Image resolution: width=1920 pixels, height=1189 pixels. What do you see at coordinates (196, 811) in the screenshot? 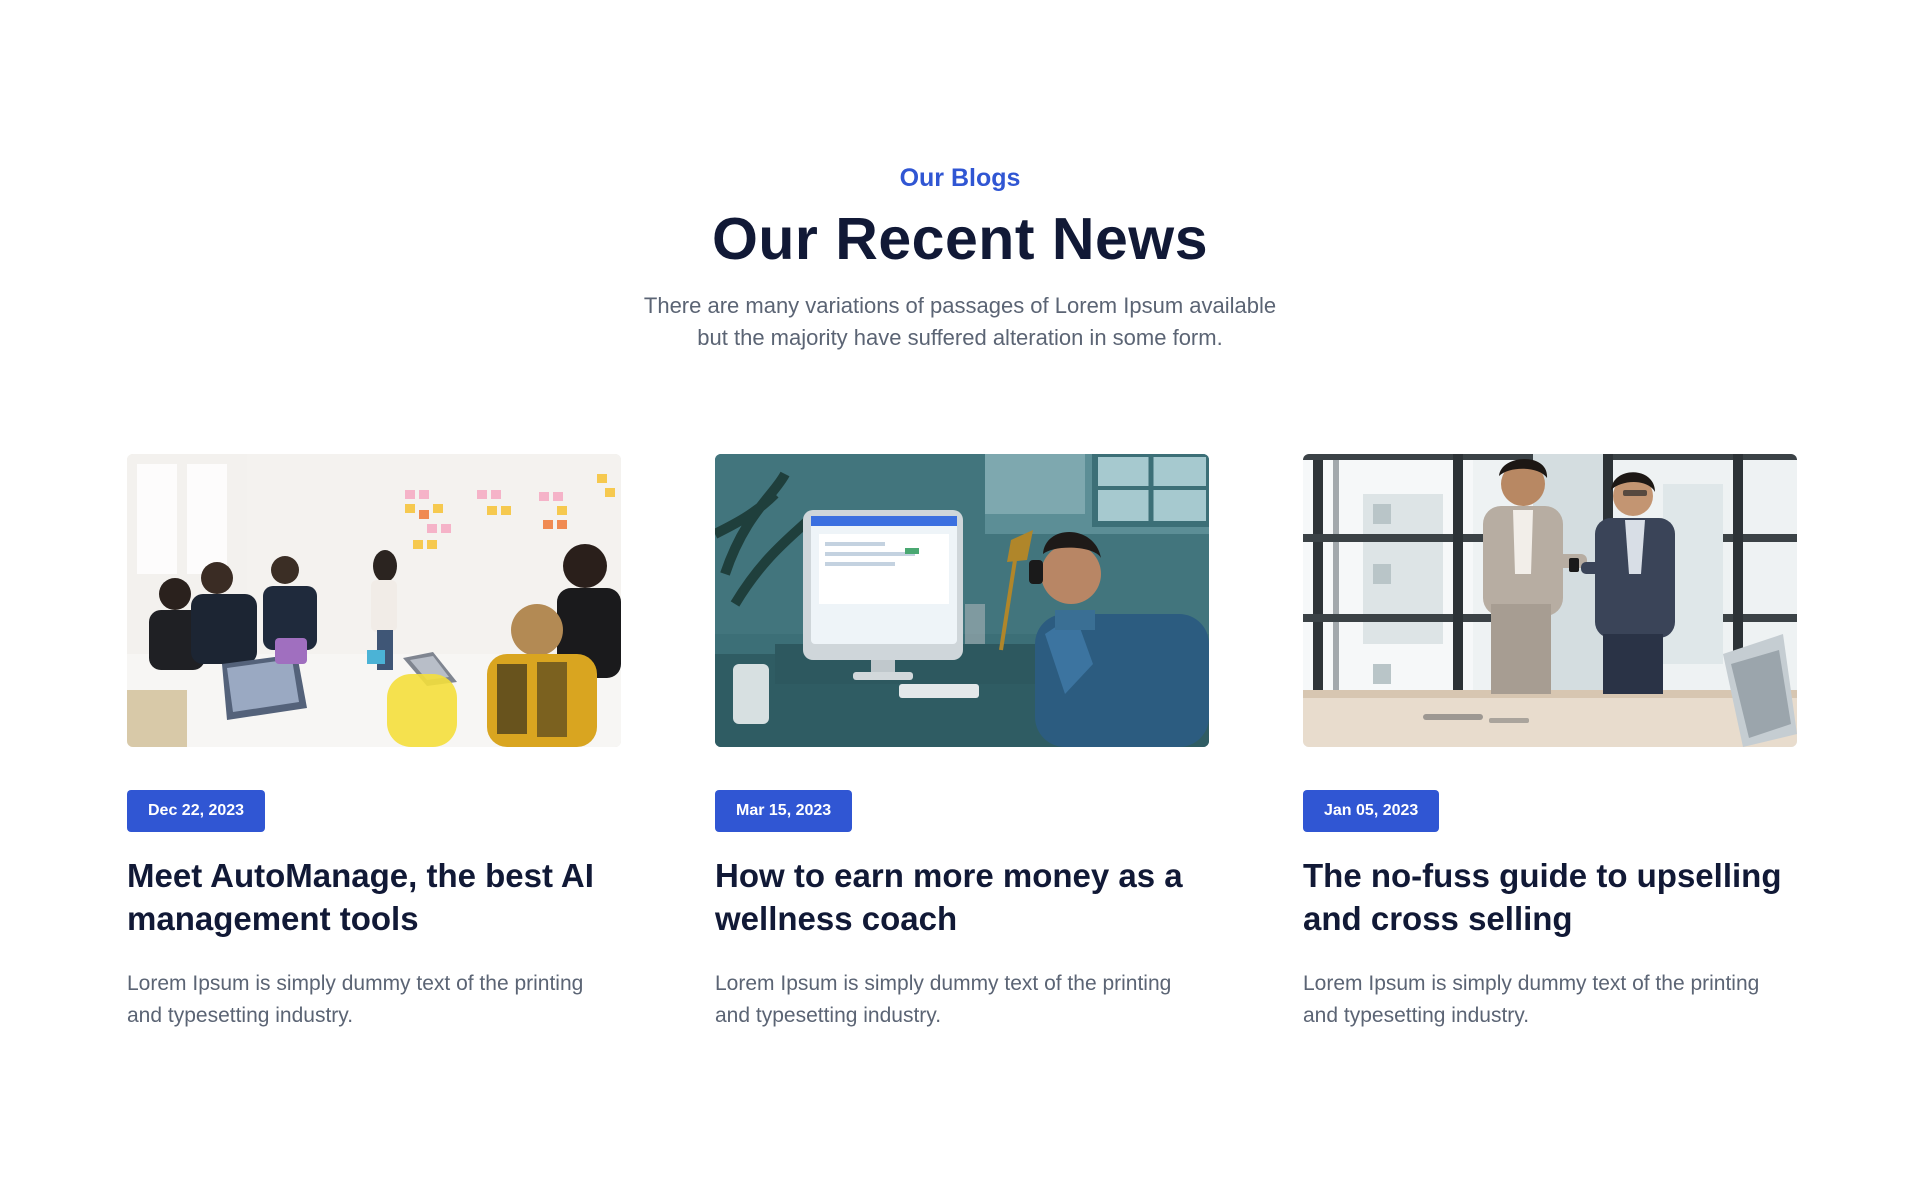
I see `post-date-badge: Dec 22, 2023` at bounding box center [196, 811].